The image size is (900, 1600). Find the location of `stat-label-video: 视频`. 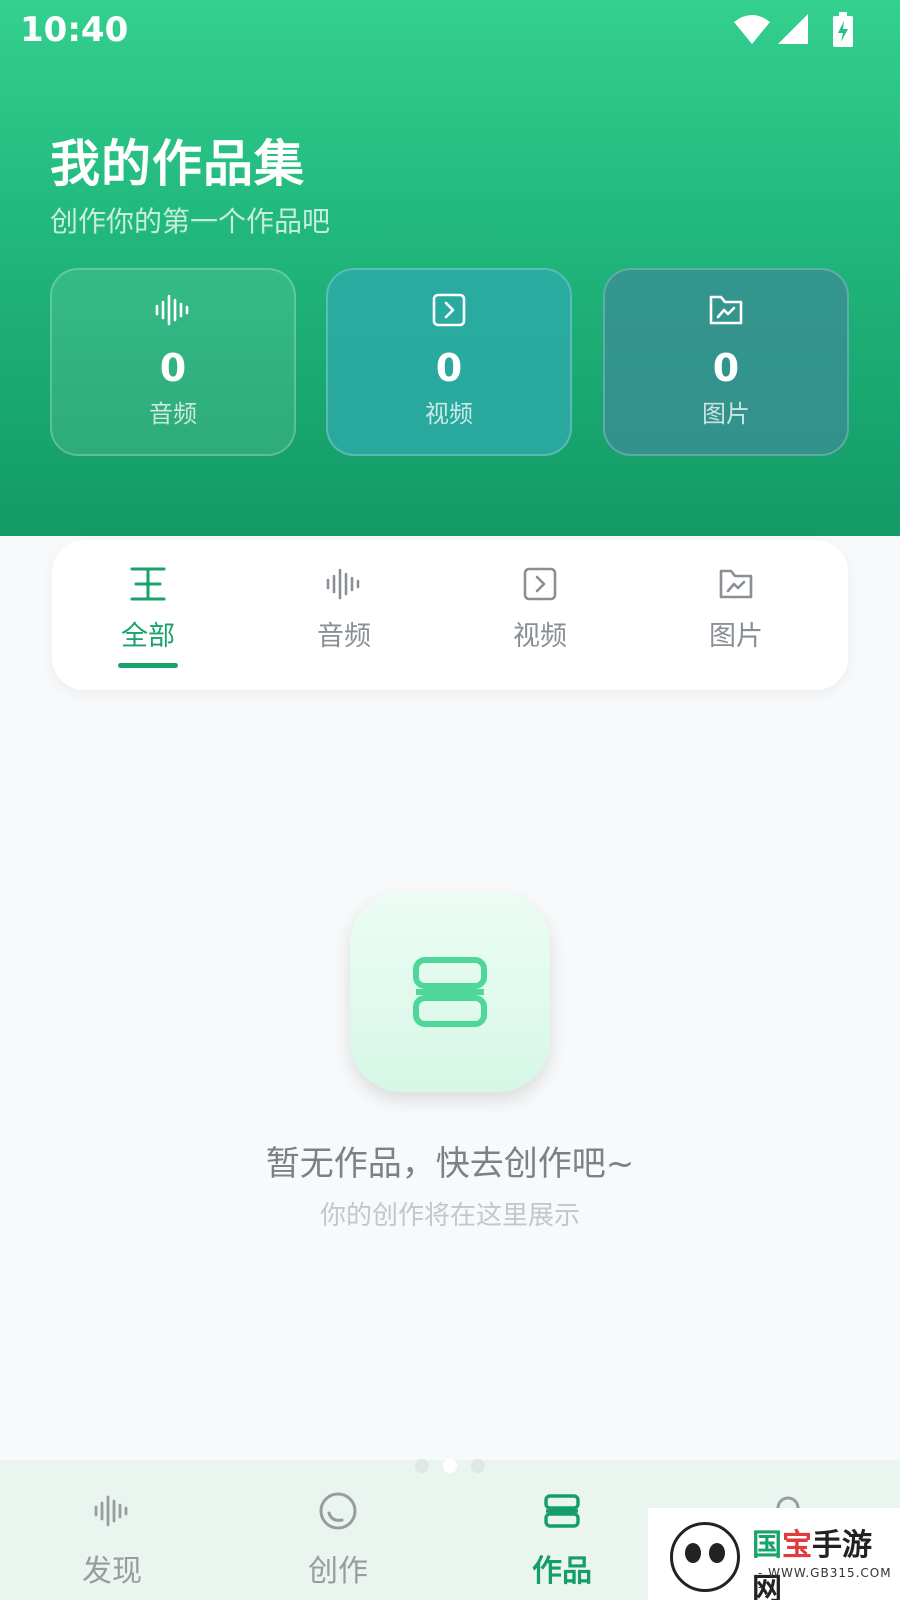

stat-label-video: 视频 is located at coordinates (449, 414).